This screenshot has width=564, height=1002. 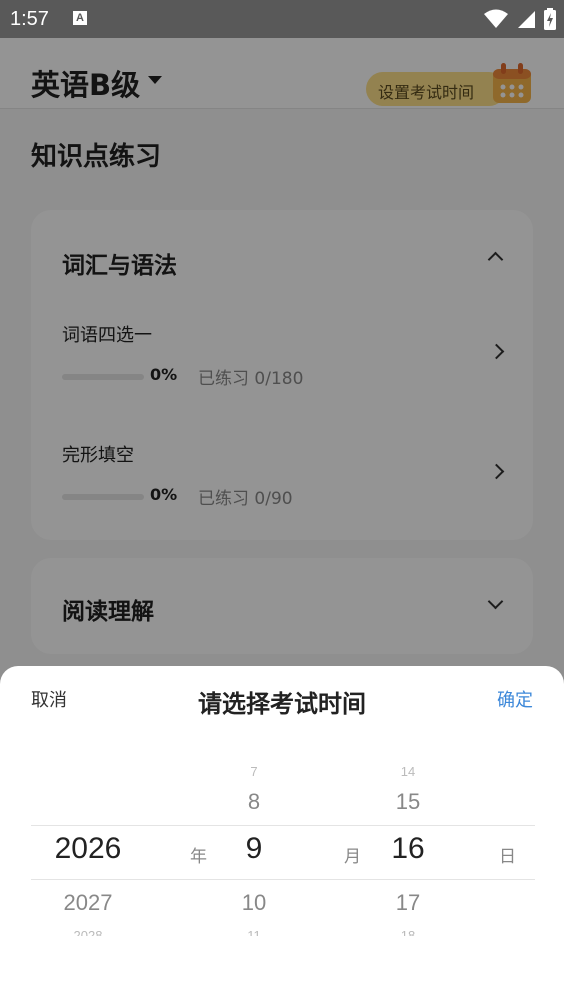 What do you see at coordinates (507, 857) in the screenshot?
I see `day-unit-label: 日` at bounding box center [507, 857].